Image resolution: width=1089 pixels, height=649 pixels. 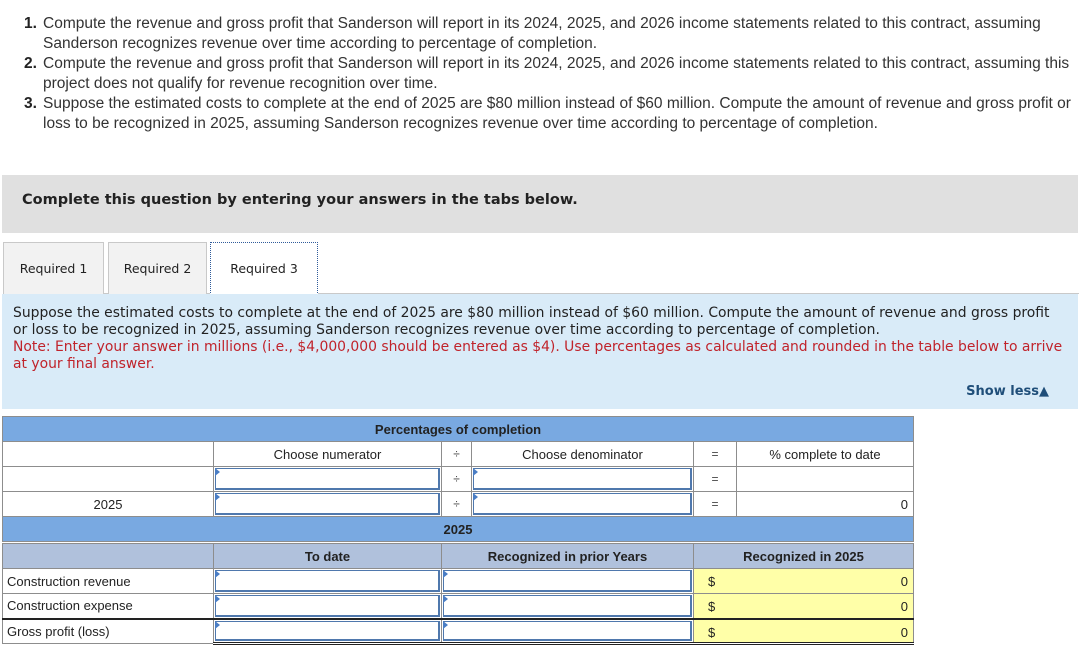 I want to click on income-row: Gross profit (loss) $0, so click(x=458, y=631).